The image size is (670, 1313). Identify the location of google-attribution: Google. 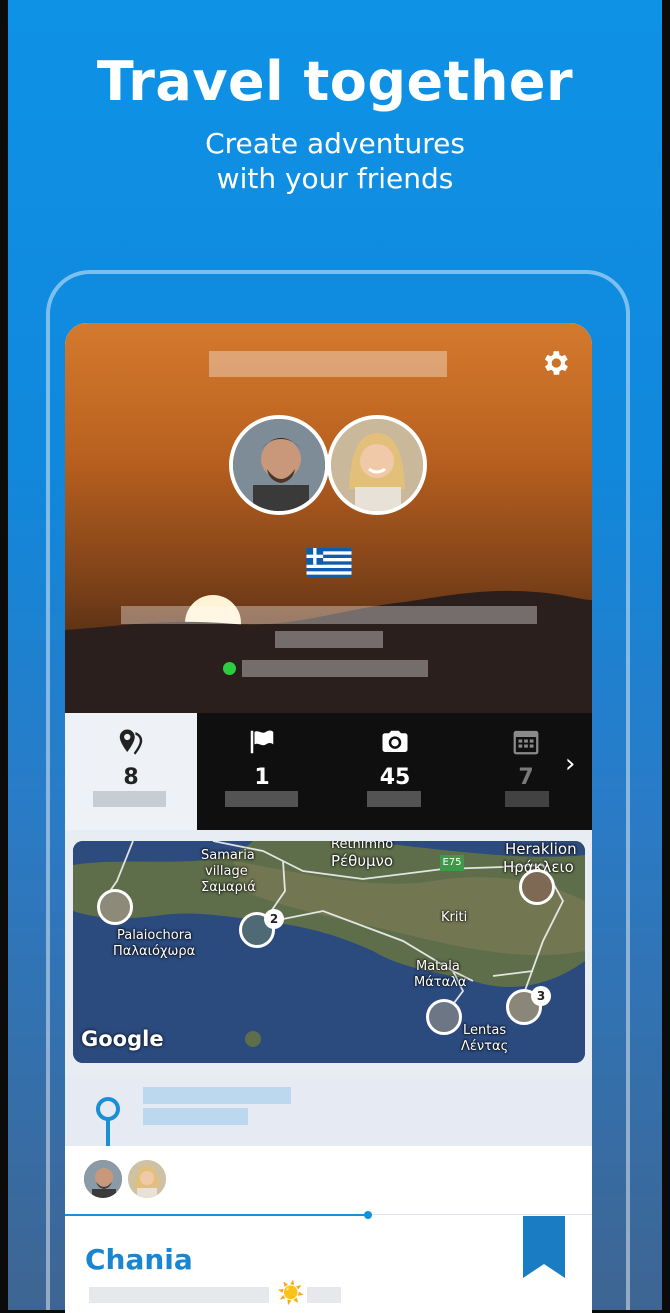
(122, 1039).